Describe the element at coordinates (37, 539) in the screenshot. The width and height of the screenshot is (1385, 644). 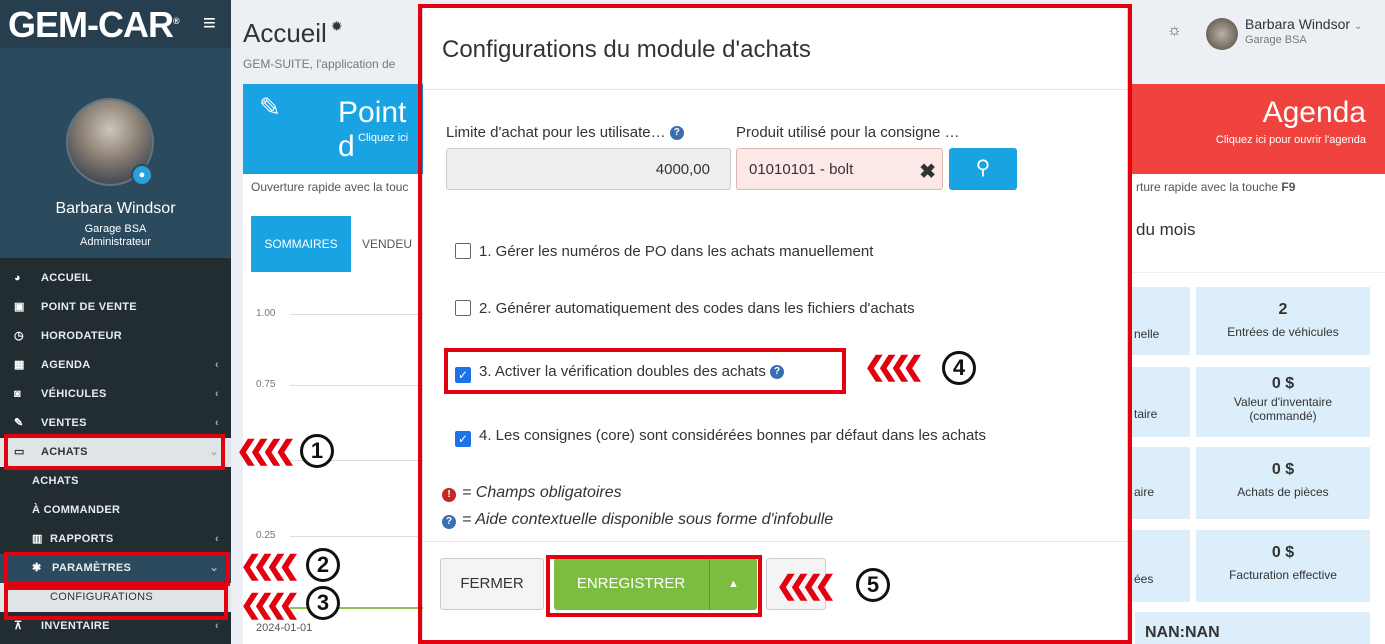
I see `bar-chart-icon: ▥` at that location.